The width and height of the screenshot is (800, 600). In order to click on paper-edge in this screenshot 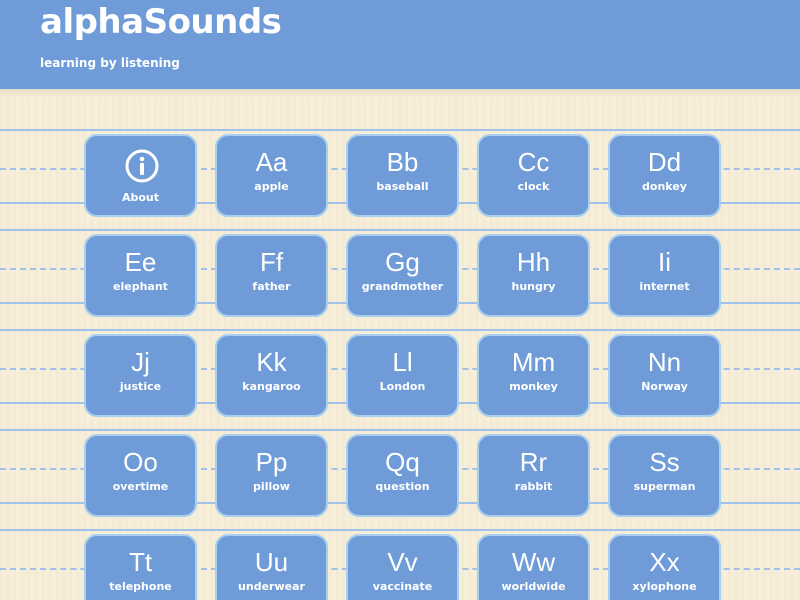, I will do `click(400, 93)`.